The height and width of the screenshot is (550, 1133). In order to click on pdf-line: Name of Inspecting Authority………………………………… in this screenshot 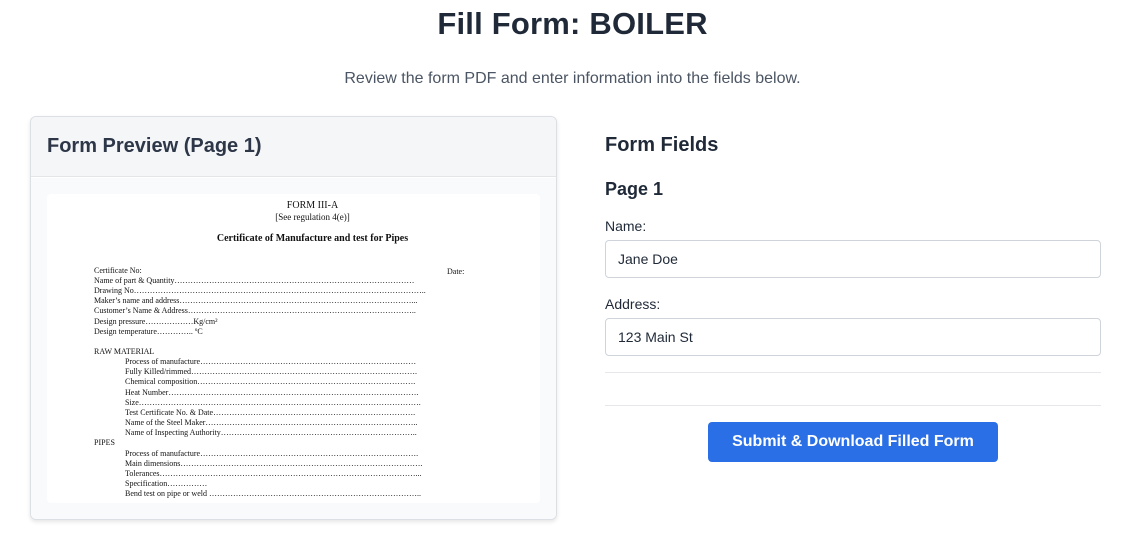, I will do `click(271, 432)`.